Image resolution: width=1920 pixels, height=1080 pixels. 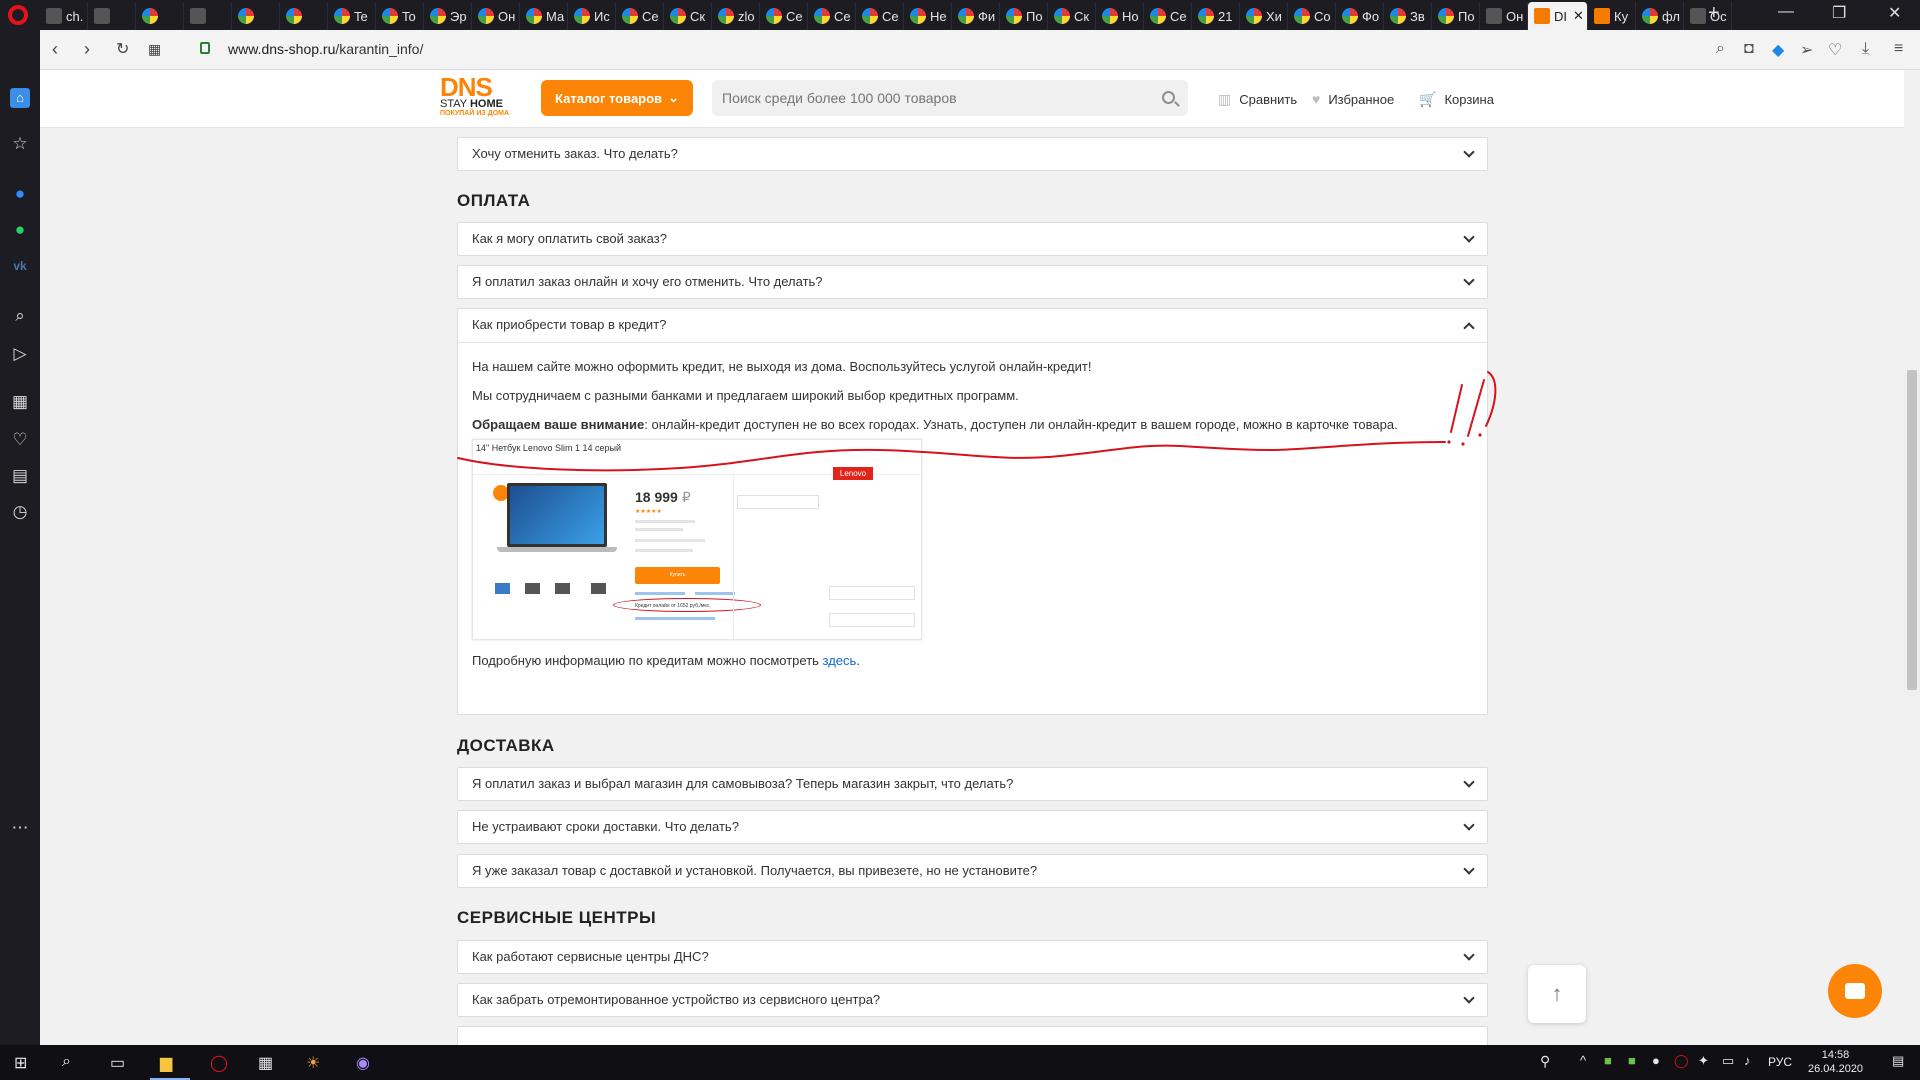 What do you see at coordinates (265, 1063) in the screenshot?
I see `calculator-icon: ▦` at bounding box center [265, 1063].